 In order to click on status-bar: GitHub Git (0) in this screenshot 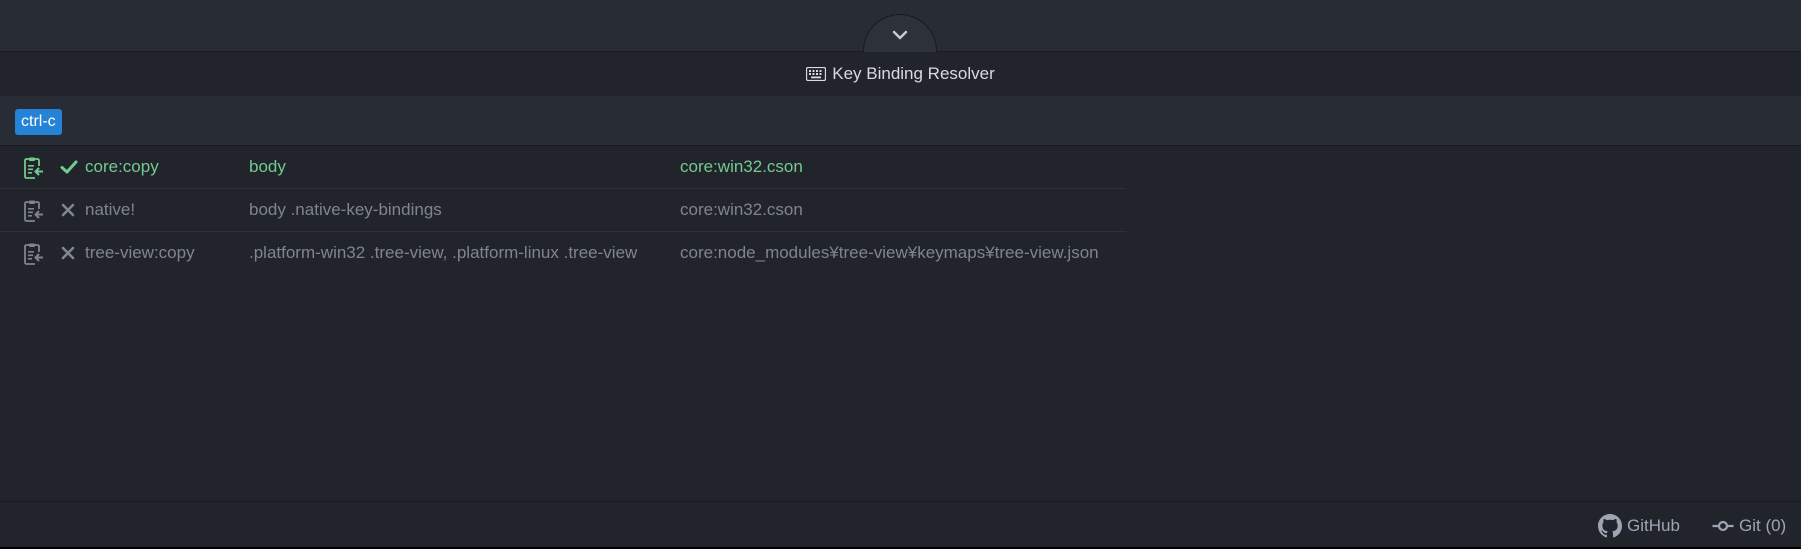, I will do `click(900, 525)`.